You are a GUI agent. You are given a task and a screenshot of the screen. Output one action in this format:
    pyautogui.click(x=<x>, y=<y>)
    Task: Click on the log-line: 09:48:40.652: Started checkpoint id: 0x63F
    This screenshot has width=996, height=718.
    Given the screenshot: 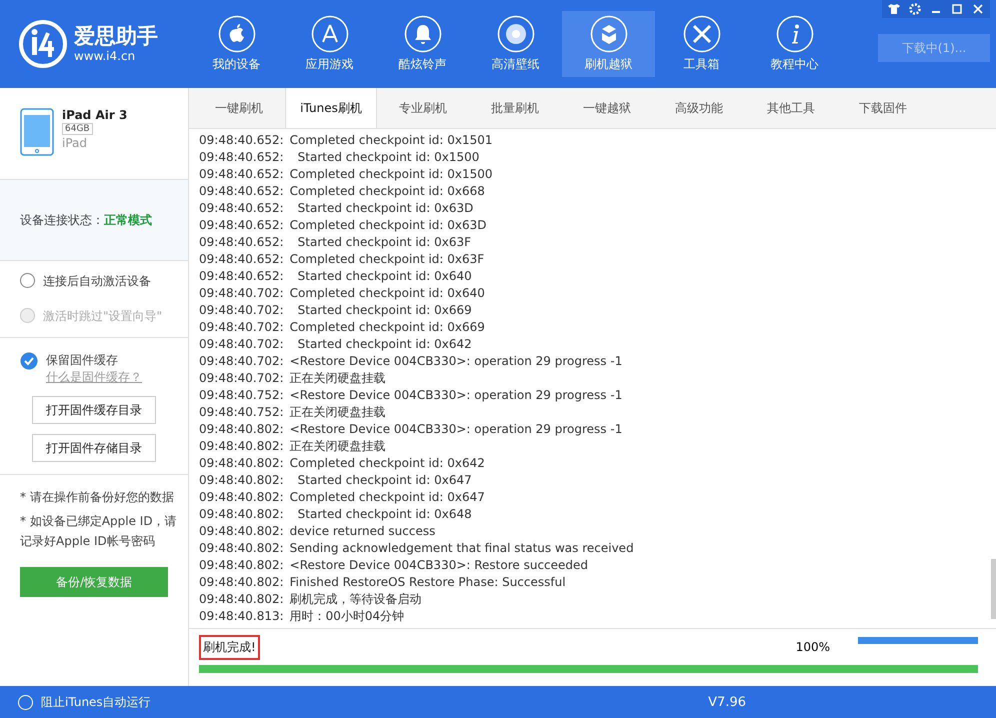 What is the action you would take?
    pyautogui.click(x=335, y=242)
    